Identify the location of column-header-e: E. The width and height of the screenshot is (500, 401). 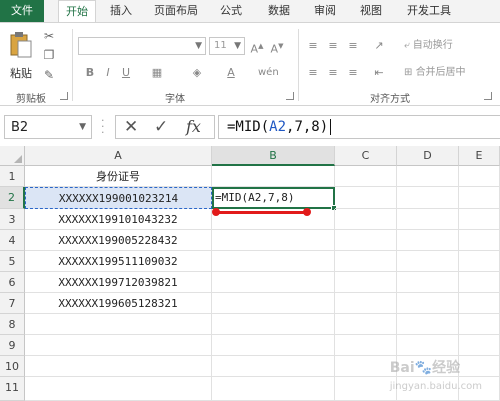
(479, 156).